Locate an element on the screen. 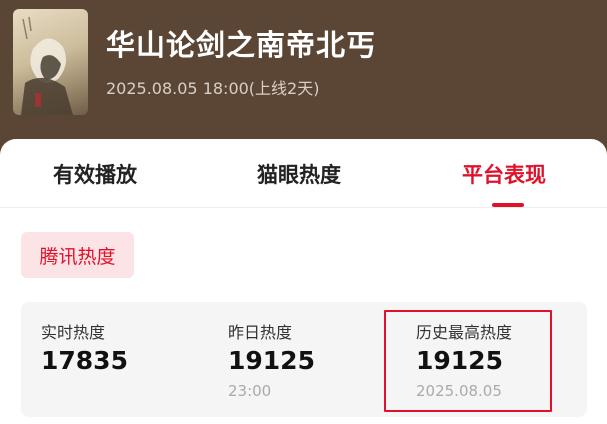 The image size is (607, 424). movie-title: 华山论剑之南帝北丐 is located at coordinates (241, 45).